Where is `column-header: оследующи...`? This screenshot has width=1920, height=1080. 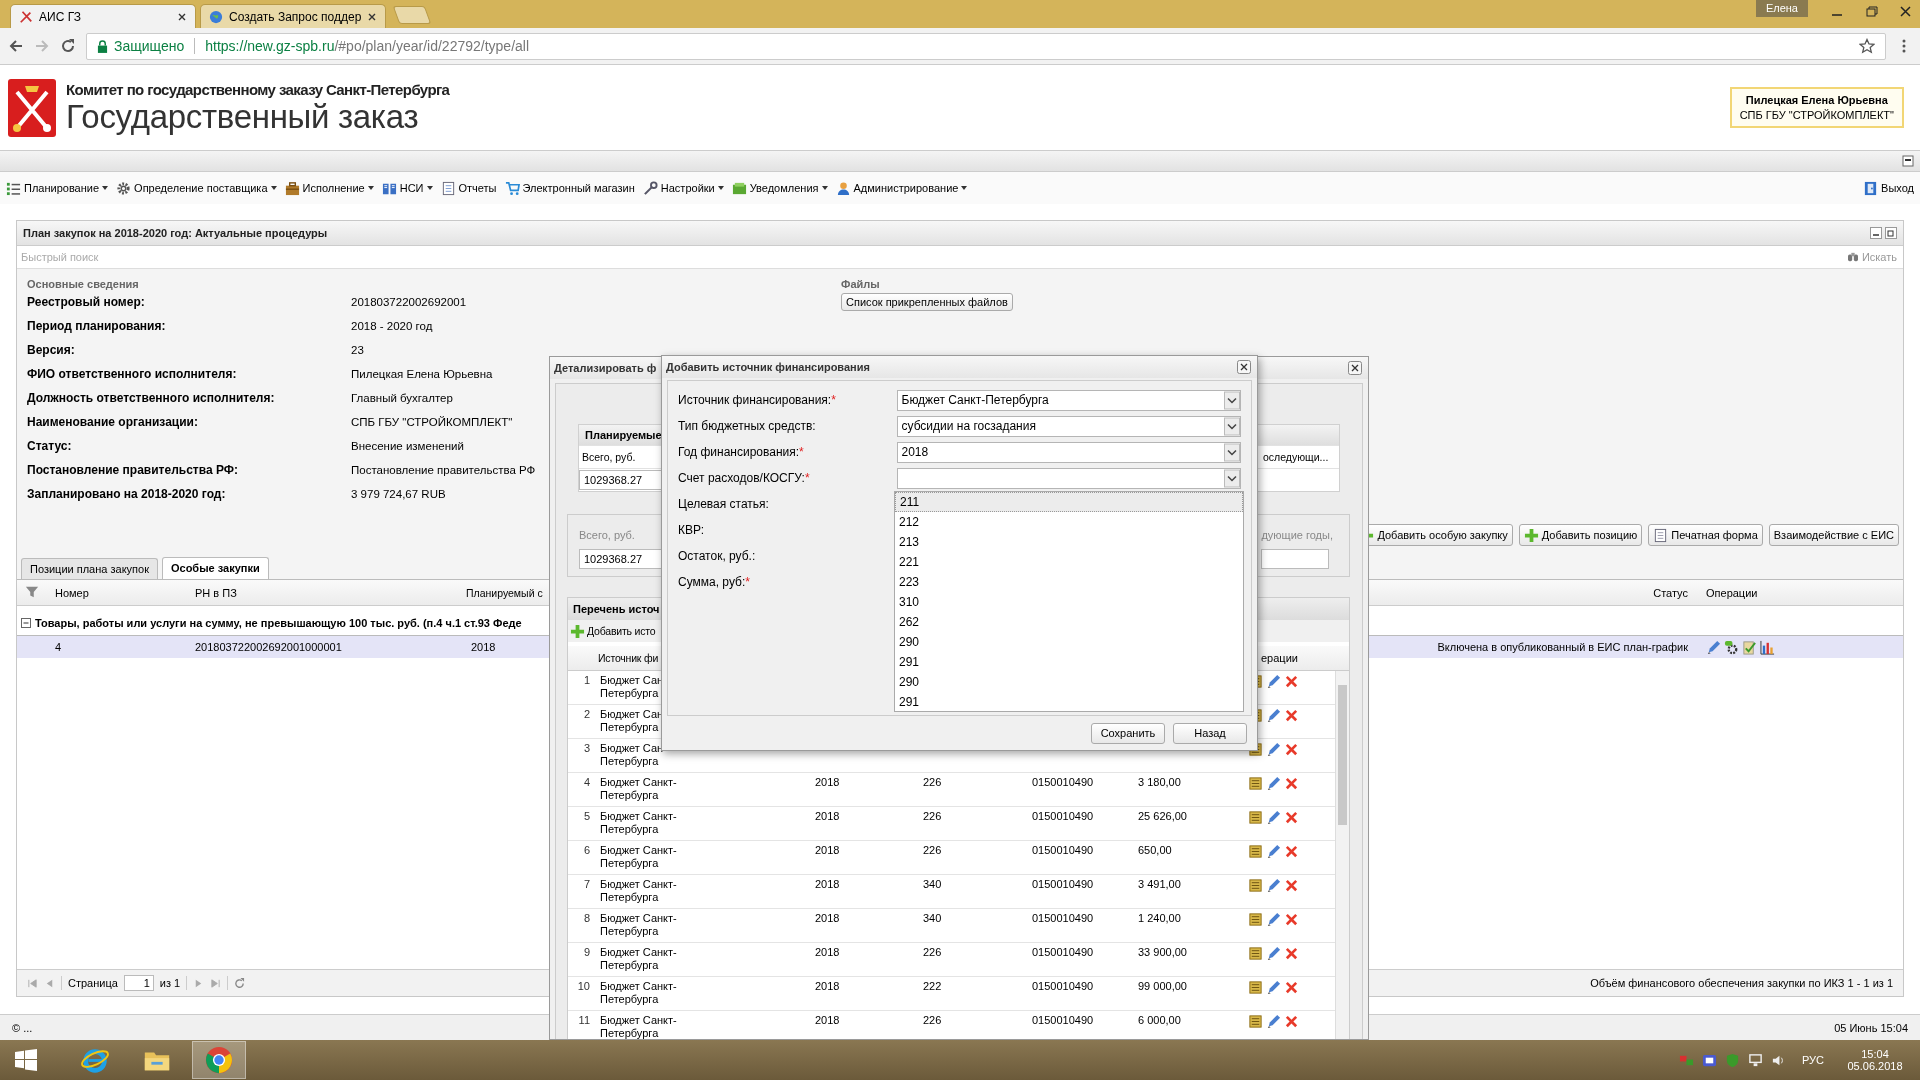 column-header: оследующи... is located at coordinates (1296, 457).